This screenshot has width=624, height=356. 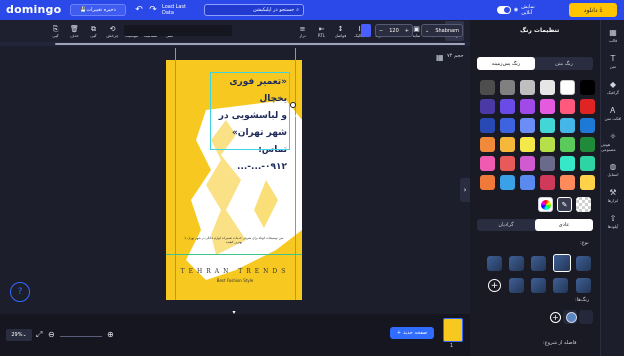 What do you see at coordinates (564, 204) in the screenshot?
I see `eyedropper-icon: ✎` at bounding box center [564, 204].